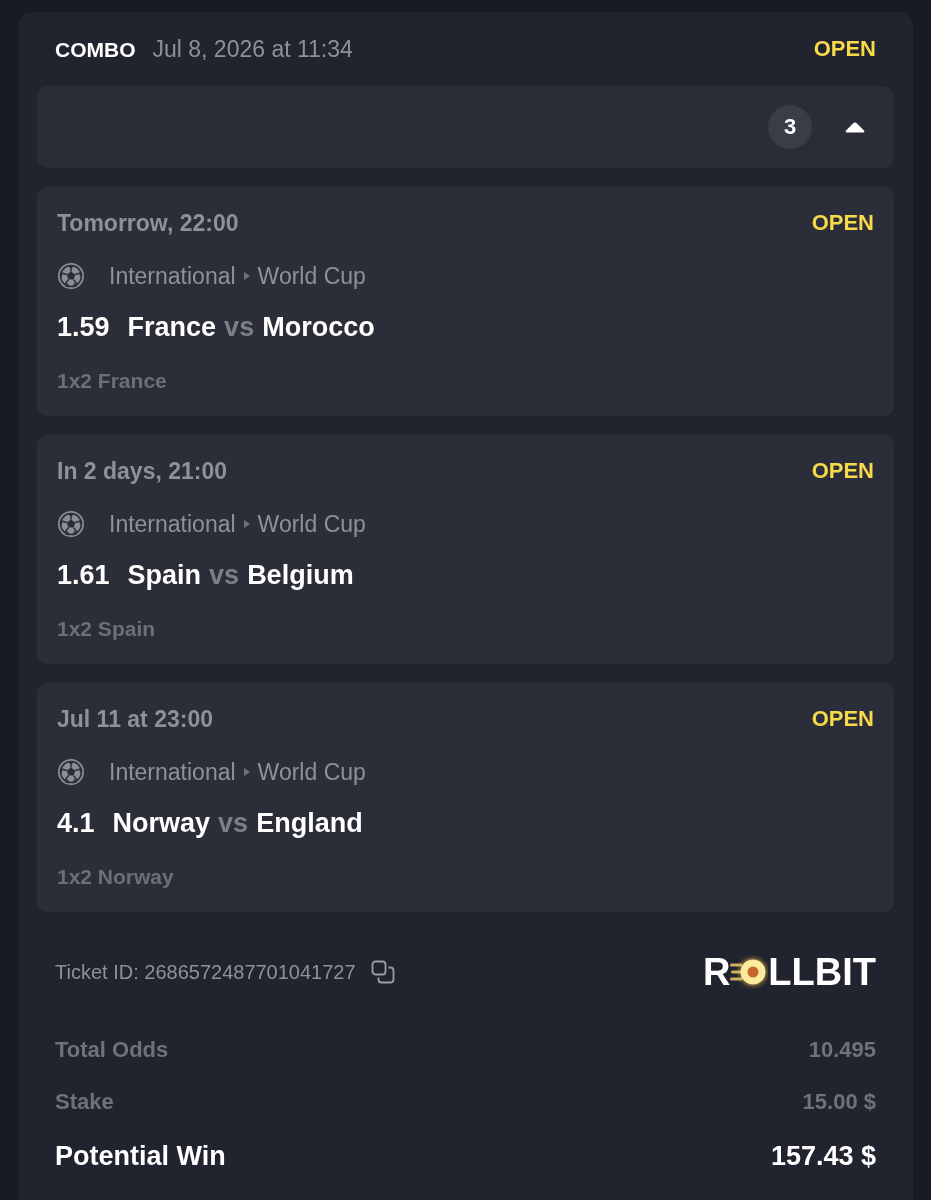  Describe the element at coordinates (148, 223) in the screenshot. I see `match-time: Tomorrow, 22:00` at that location.